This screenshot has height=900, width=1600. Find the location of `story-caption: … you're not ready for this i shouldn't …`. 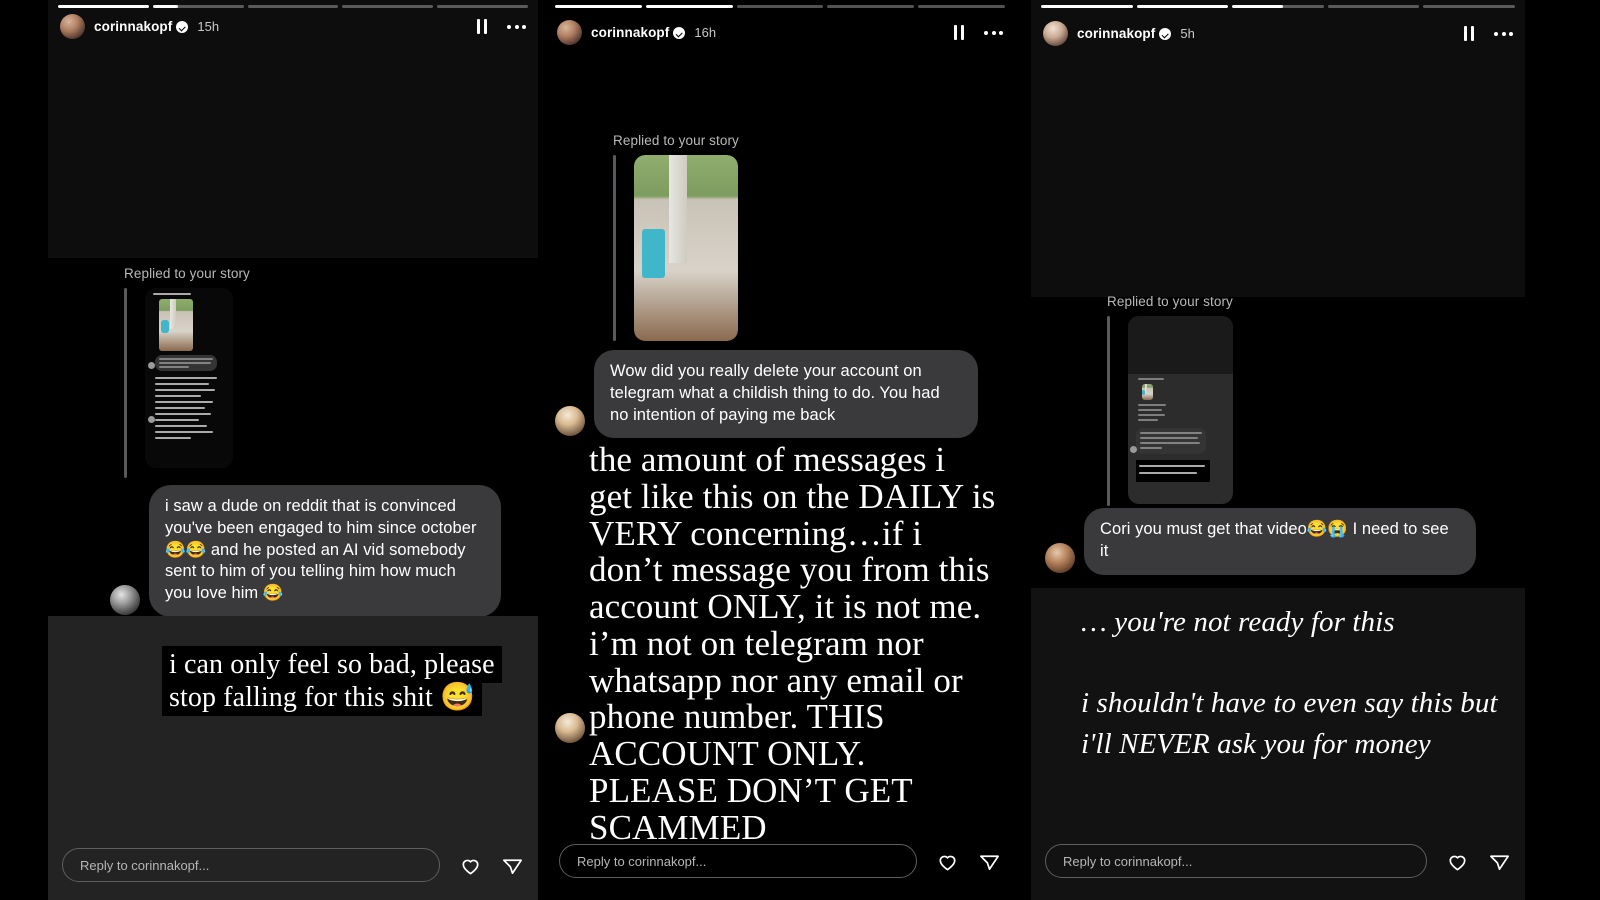

story-caption: … you're not ready for this i shouldn't … is located at coordinates (1296, 684).